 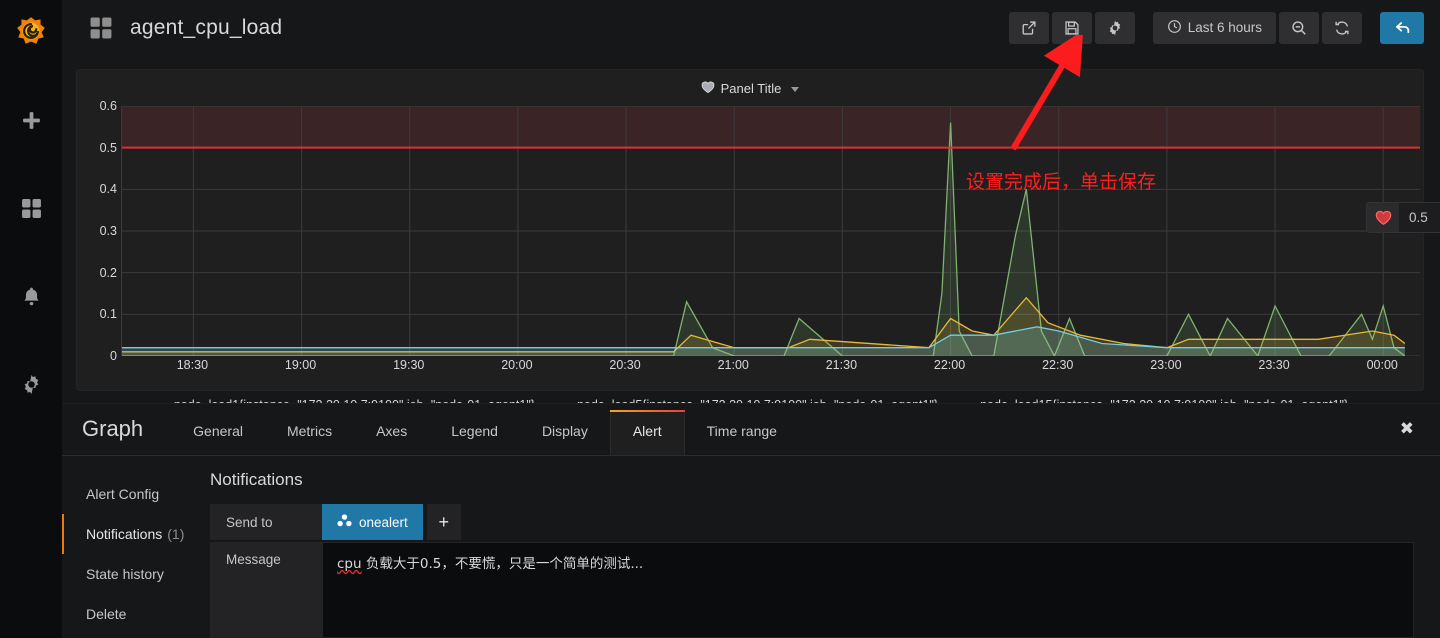 What do you see at coordinates (309, 439) in the screenshot?
I see `tab-metrics: Metrics` at bounding box center [309, 439].